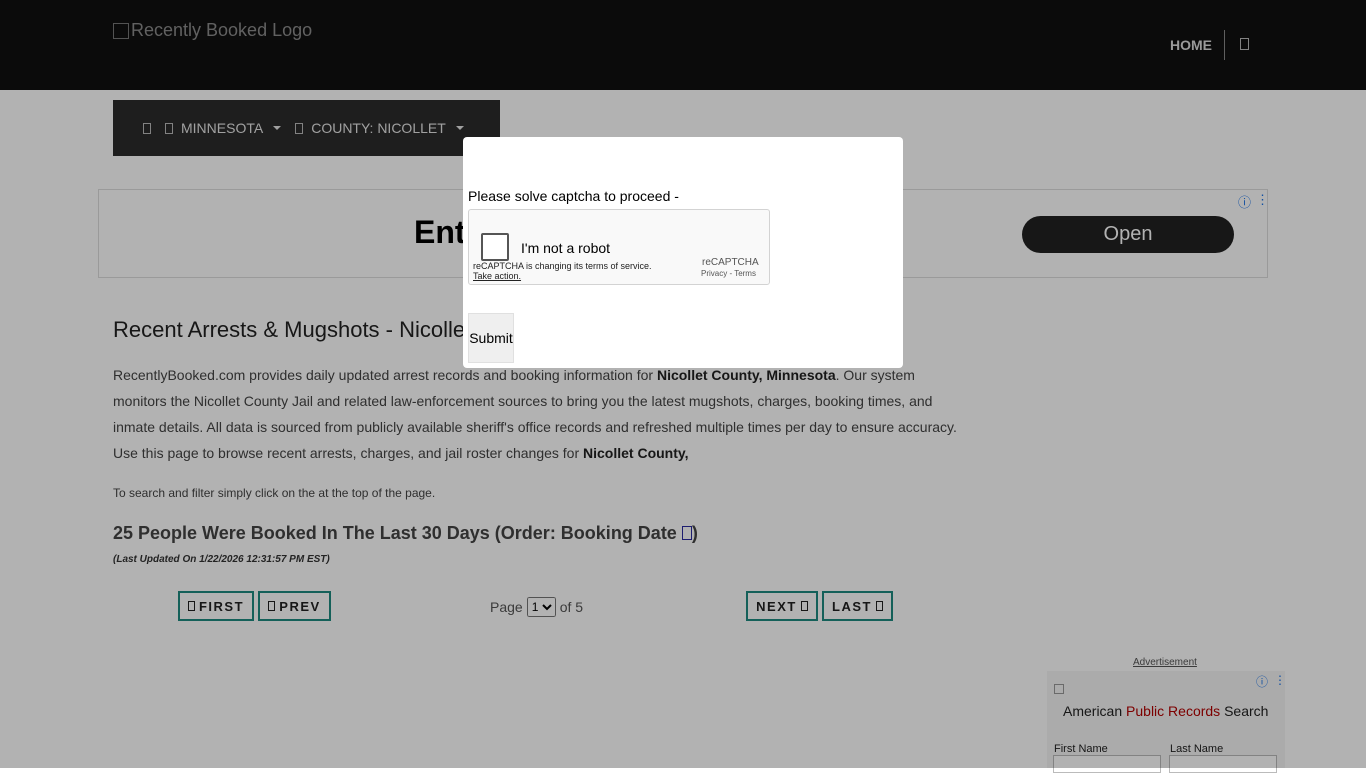 The height and width of the screenshot is (773, 1366). Describe the element at coordinates (495, 247) in the screenshot. I see `recaptcha-checkbox` at that location.